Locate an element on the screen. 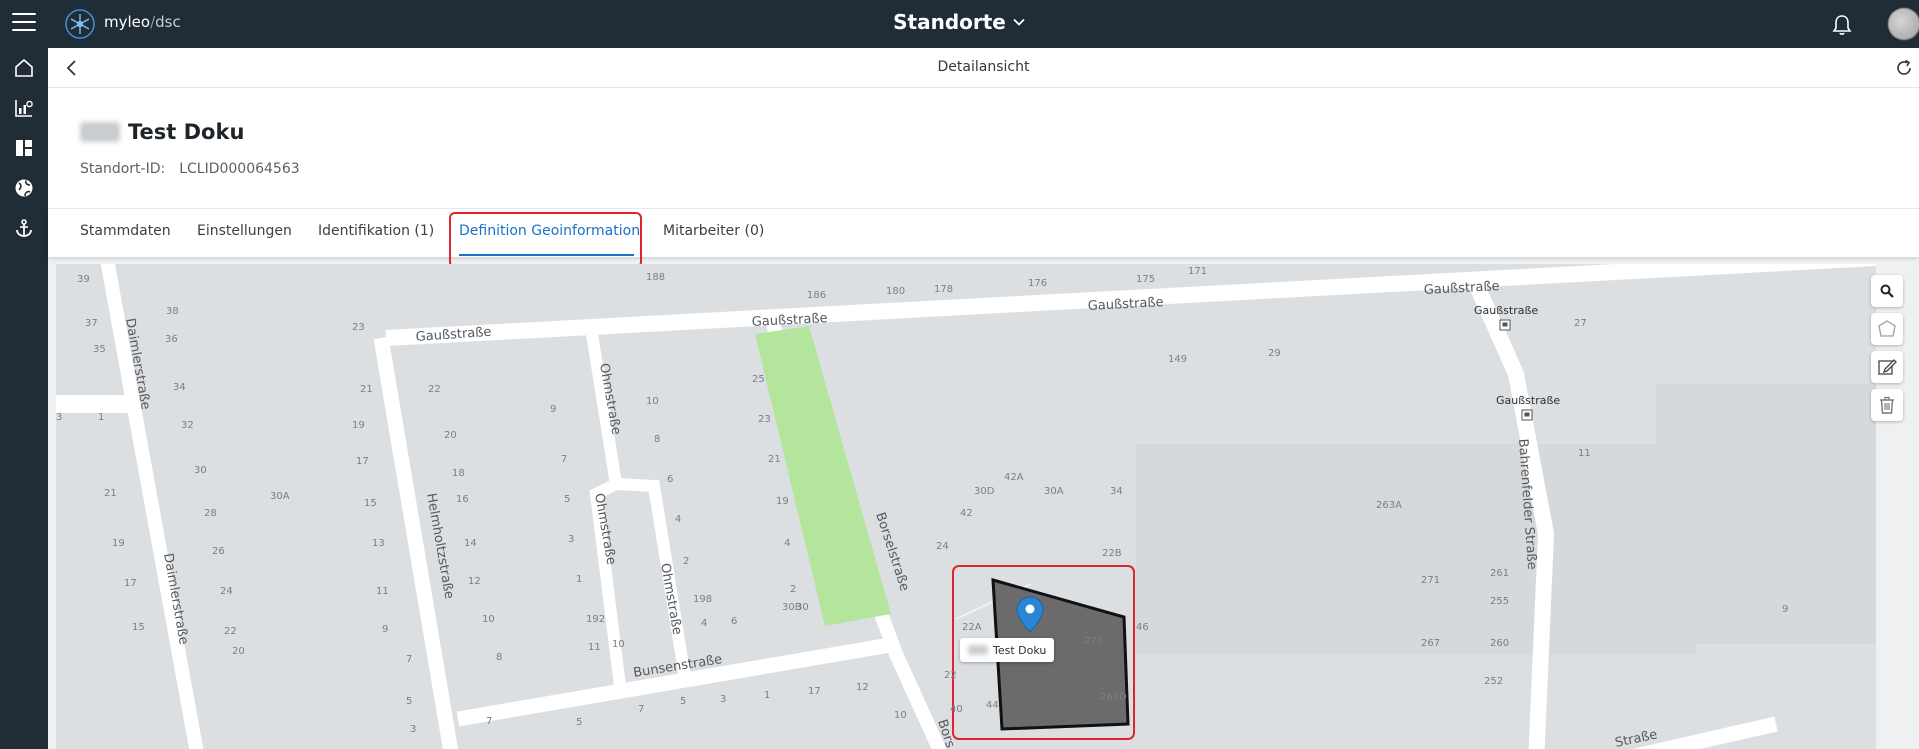 The image size is (1919, 749). nav-dashboard is located at coordinates (24, 148).